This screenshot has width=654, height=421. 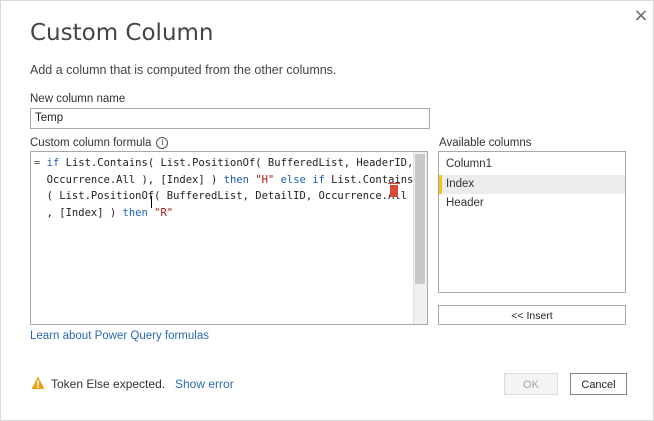 I want to click on error-marker-line, so click(x=394, y=183).